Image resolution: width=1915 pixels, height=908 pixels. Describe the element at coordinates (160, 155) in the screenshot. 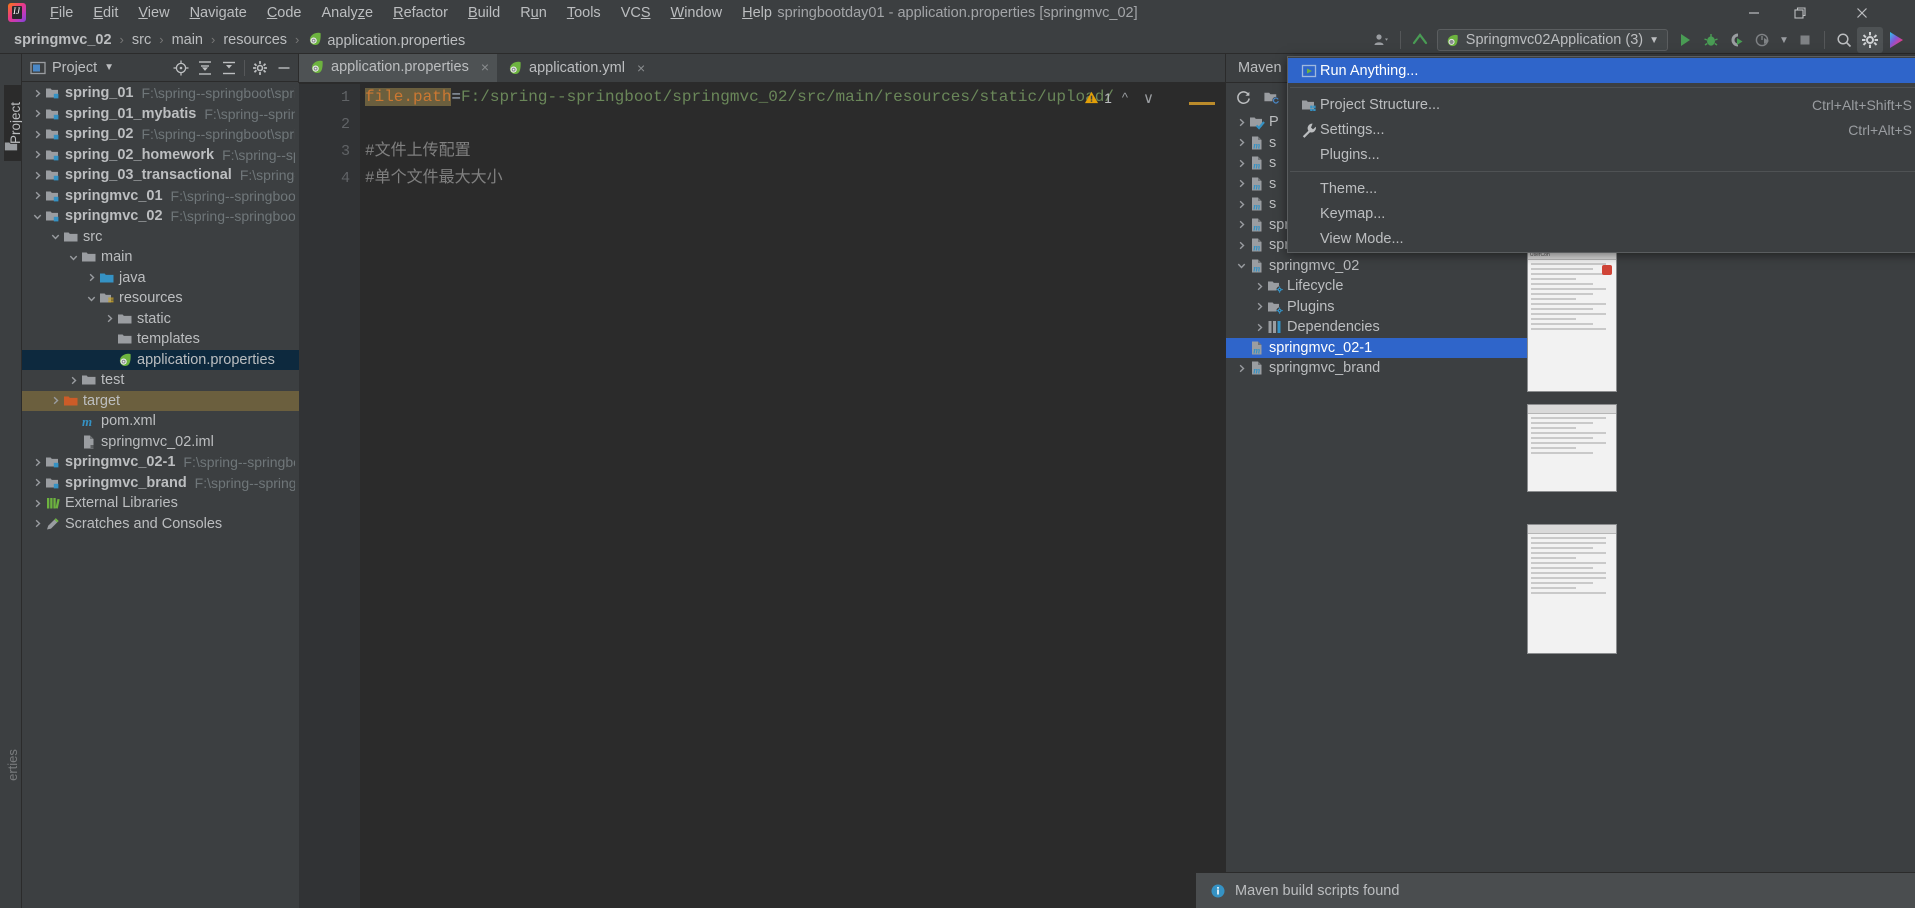

I see `tree-node-spring-02-homework: spring_02_homework F:\spring--sprin` at that location.